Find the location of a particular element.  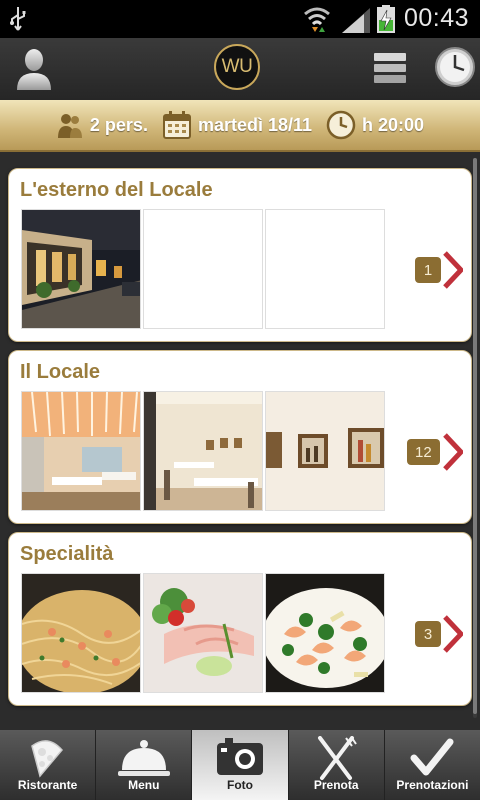

booking-people: 2 pers. is located at coordinates (102, 125).